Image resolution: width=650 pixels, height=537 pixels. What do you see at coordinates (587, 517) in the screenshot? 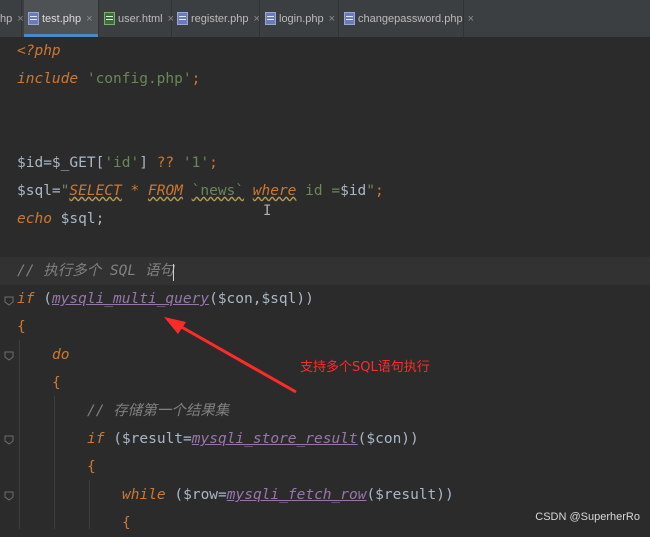
I see `watermark: CSDN @SuperherRo` at bounding box center [587, 517].